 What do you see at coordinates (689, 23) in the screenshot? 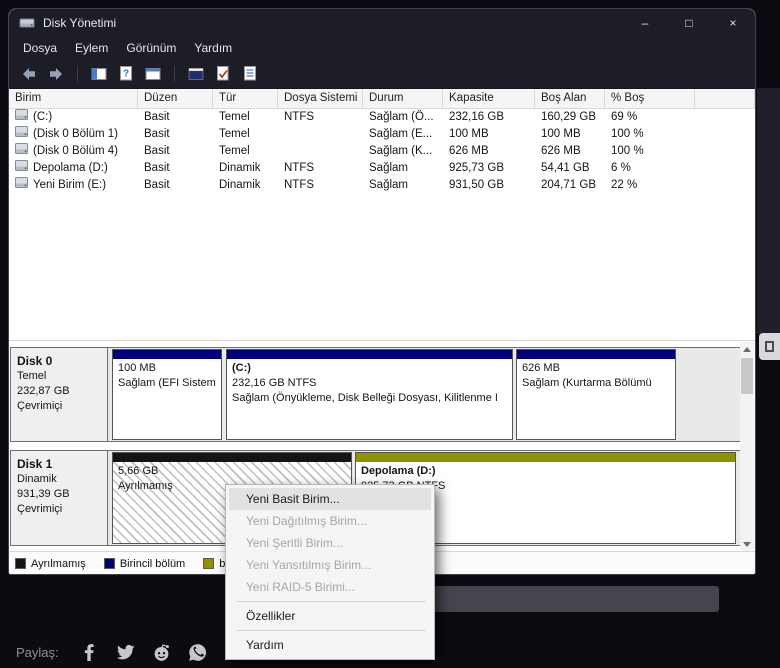
I see `maximize-button: □` at bounding box center [689, 23].